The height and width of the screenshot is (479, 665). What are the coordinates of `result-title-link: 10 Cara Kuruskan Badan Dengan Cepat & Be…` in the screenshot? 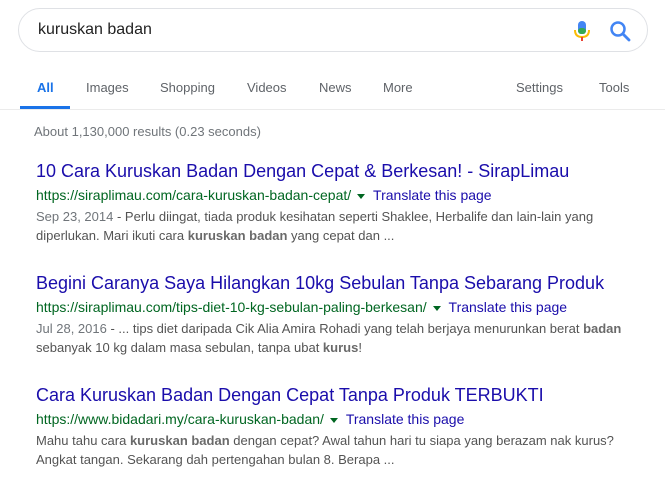 It's located at (341, 171).